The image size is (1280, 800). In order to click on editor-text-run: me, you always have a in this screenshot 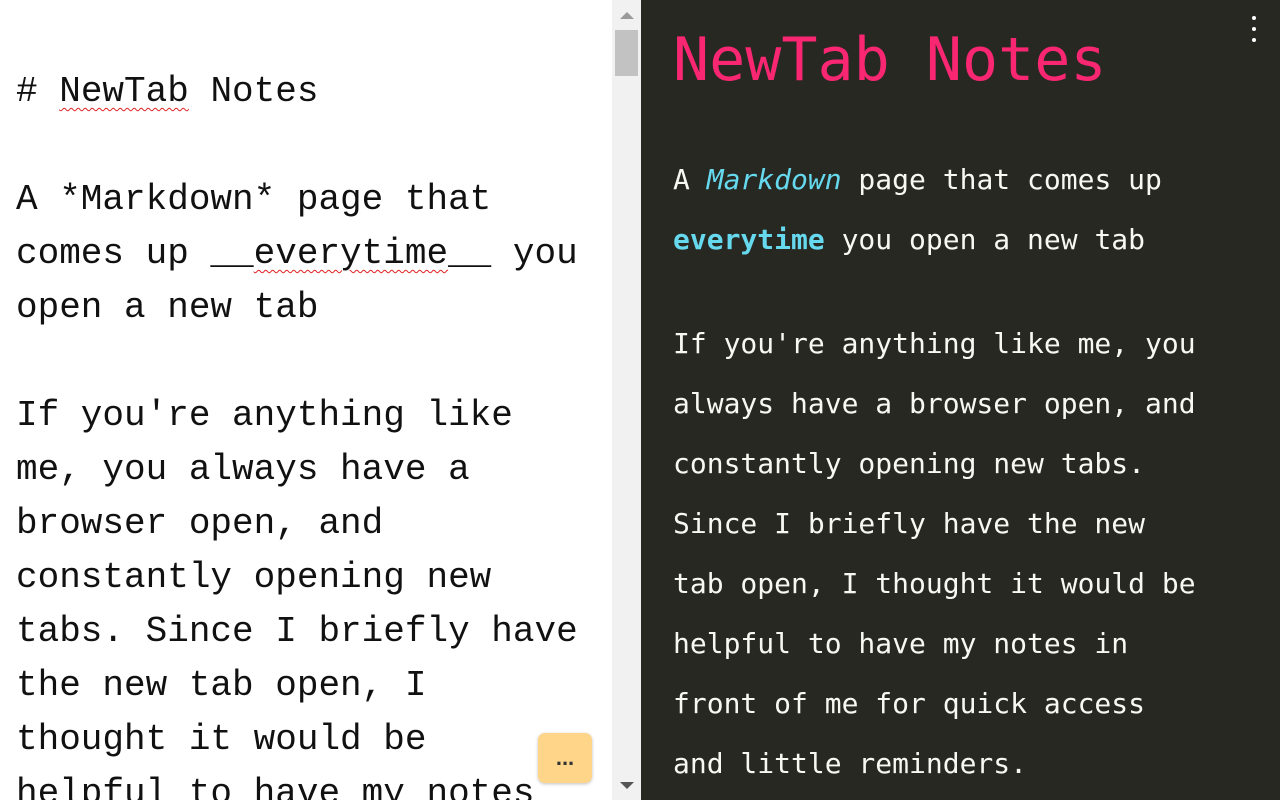, I will do `click(243, 469)`.